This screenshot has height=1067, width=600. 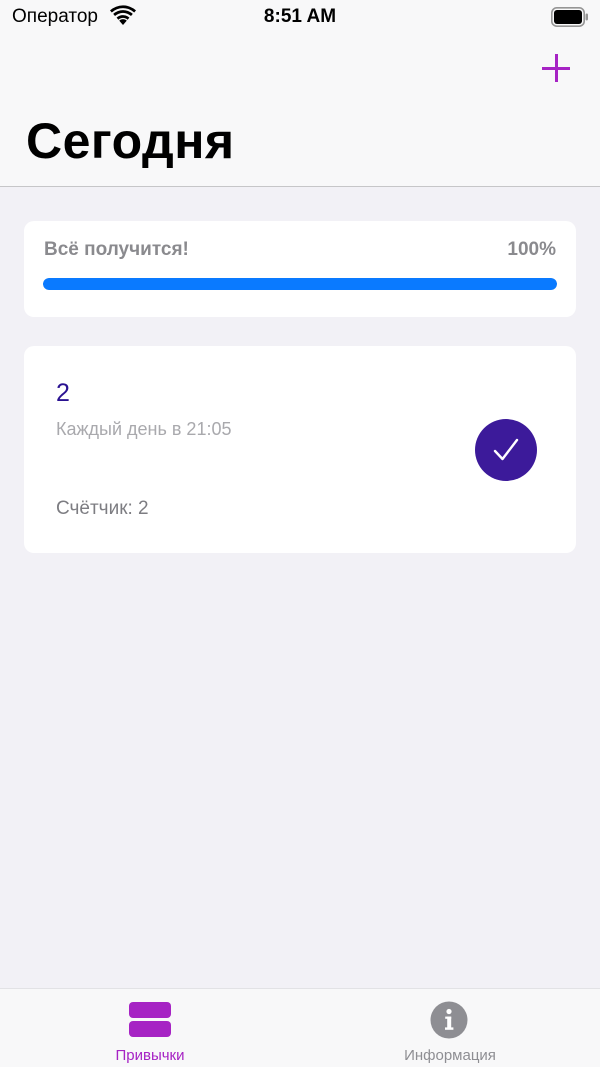 I want to click on tab-habits-label: Привычки, so click(x=150, y=1055).